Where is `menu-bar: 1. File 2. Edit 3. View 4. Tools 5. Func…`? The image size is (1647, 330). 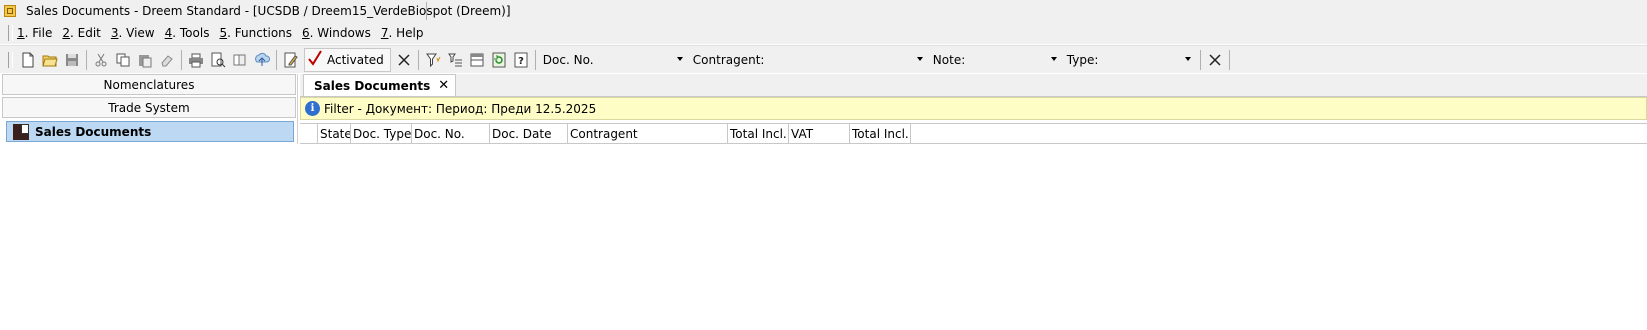
menu-bar: 1. File 2. Edit 3. View 4. Tools 5. Func… is located at coordinates (823, 33).